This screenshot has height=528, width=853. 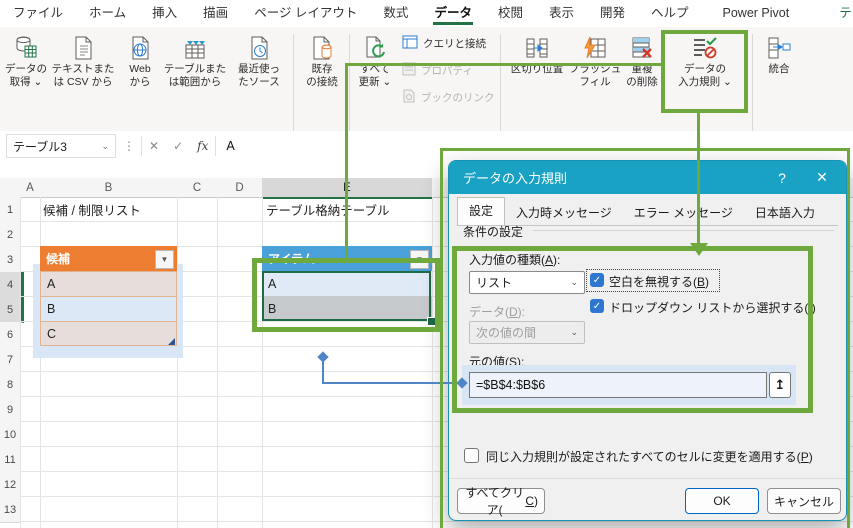 I want to click on from-text-label: テキストまた, so click(x=83, y=69).